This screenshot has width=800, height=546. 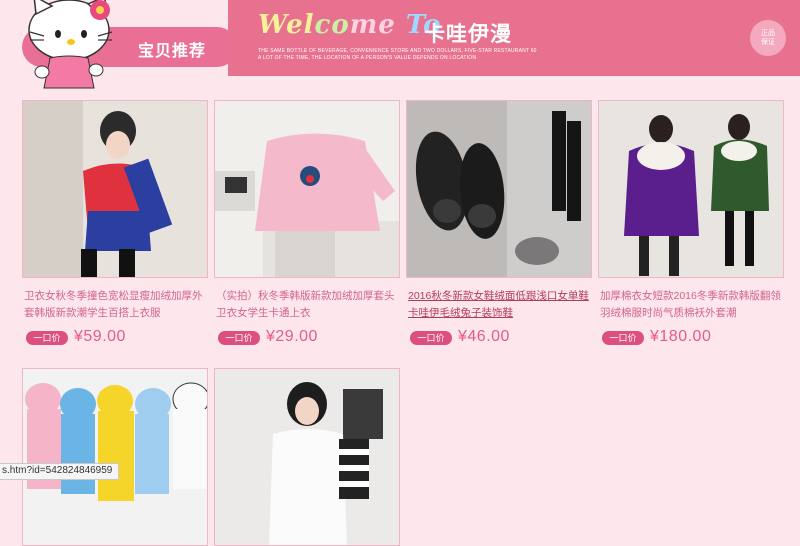 I want to click on price-row: 一口价 ¥29.00, so click(x=307, y=338).